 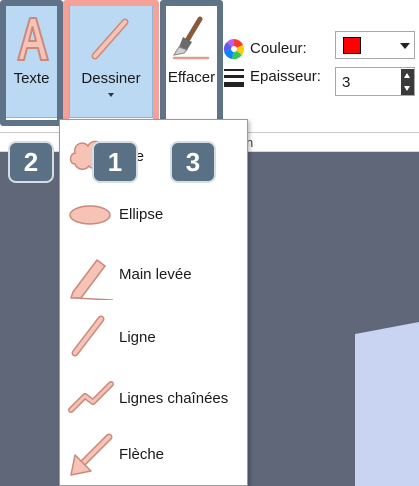 I want to click on step-badge-dessiner: 1, so click(x=115, y=162).